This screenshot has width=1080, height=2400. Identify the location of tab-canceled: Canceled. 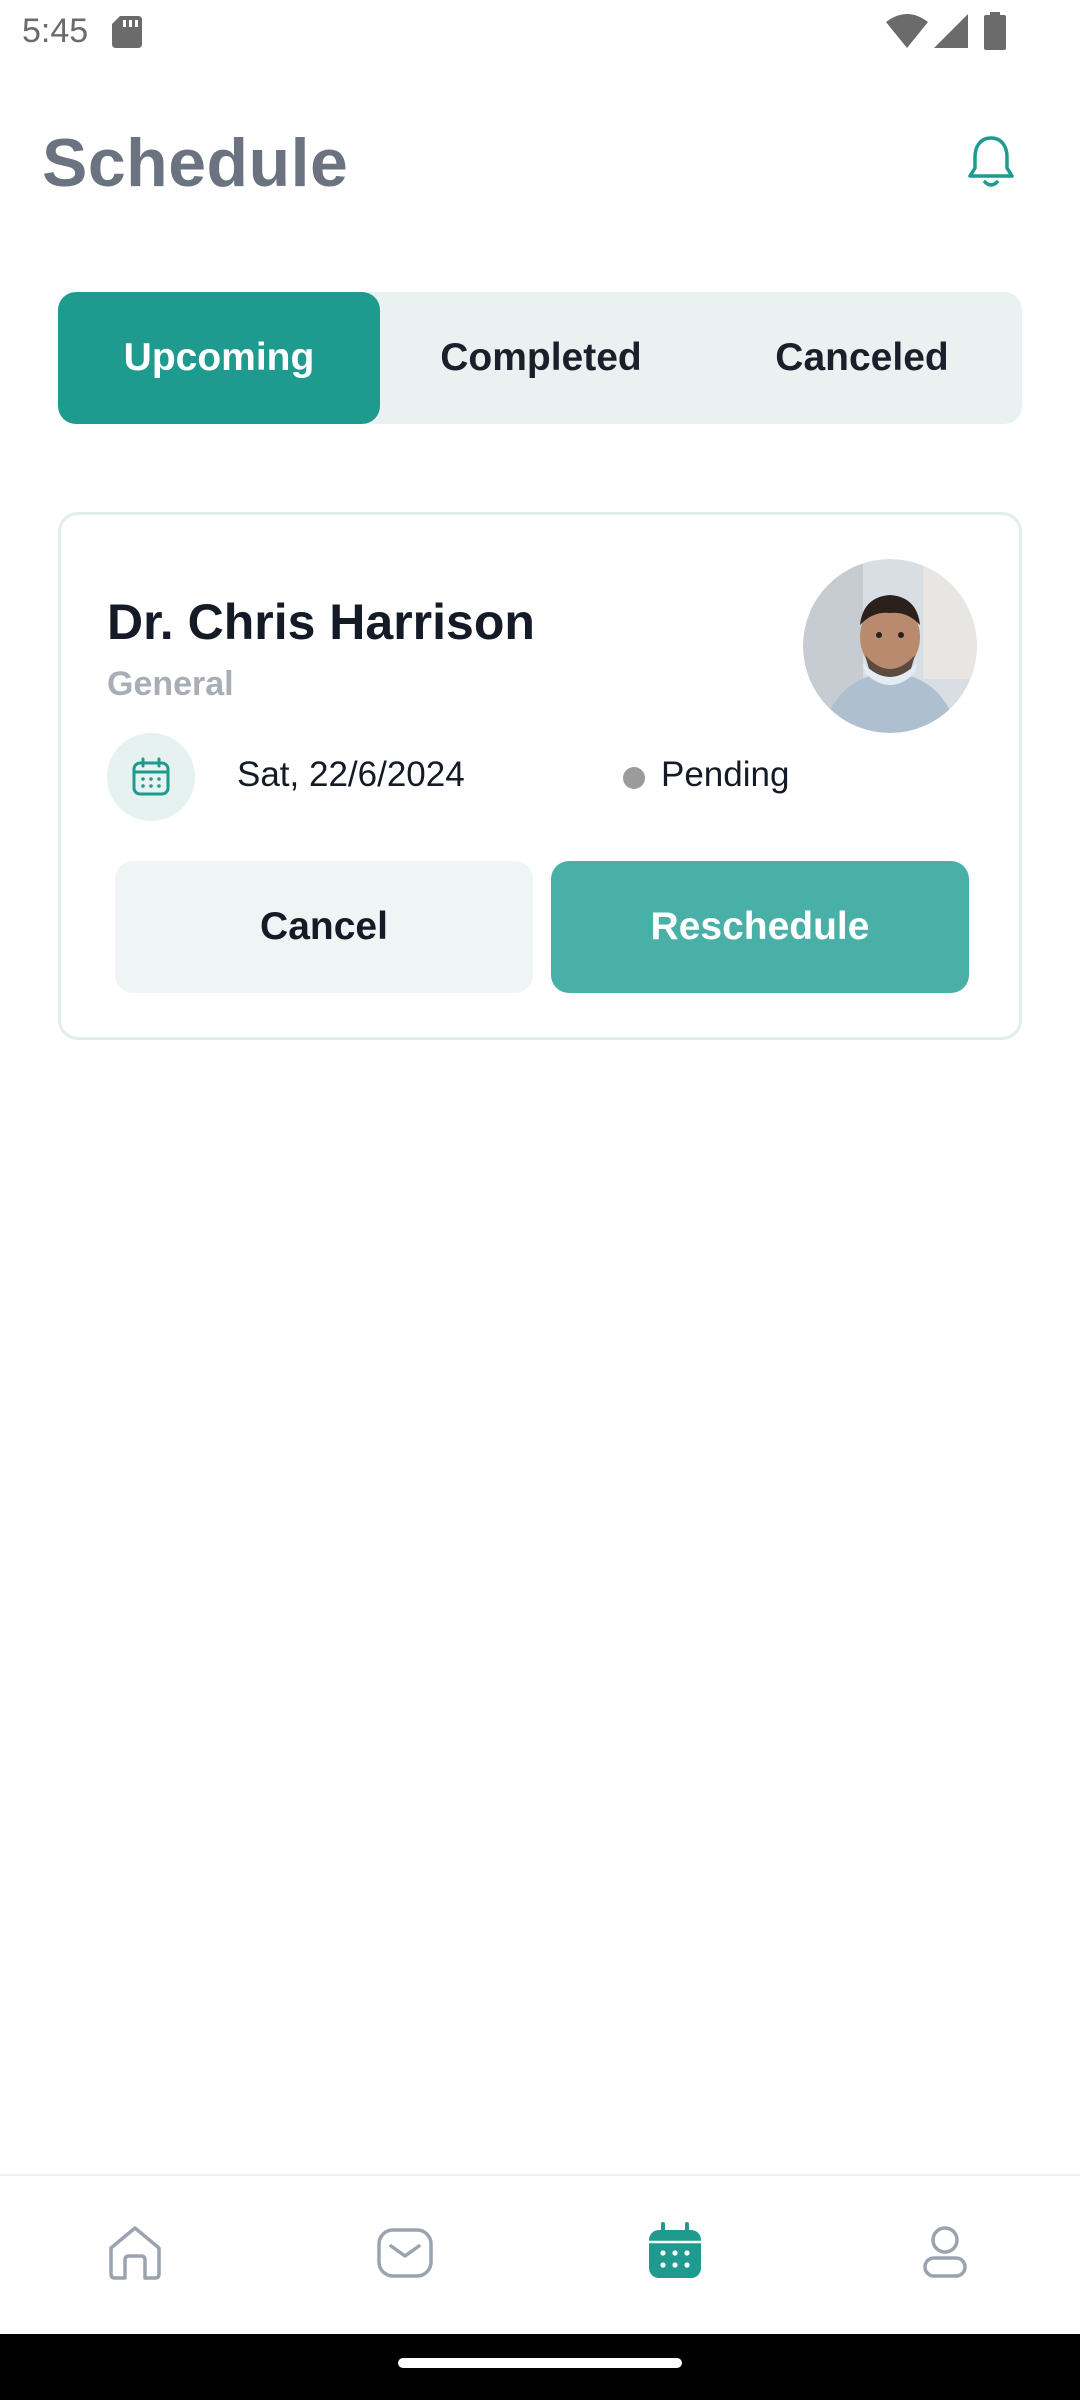
(862, 358).